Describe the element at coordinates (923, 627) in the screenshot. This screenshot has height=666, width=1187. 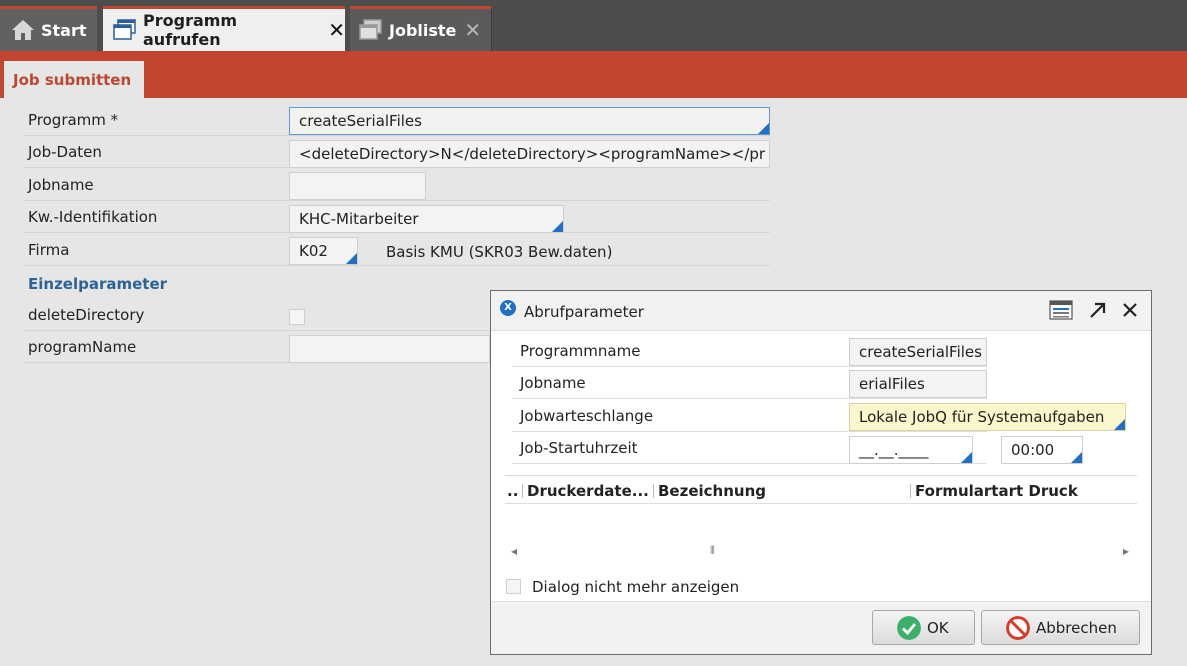
I see `ok-button: OK` at that location.